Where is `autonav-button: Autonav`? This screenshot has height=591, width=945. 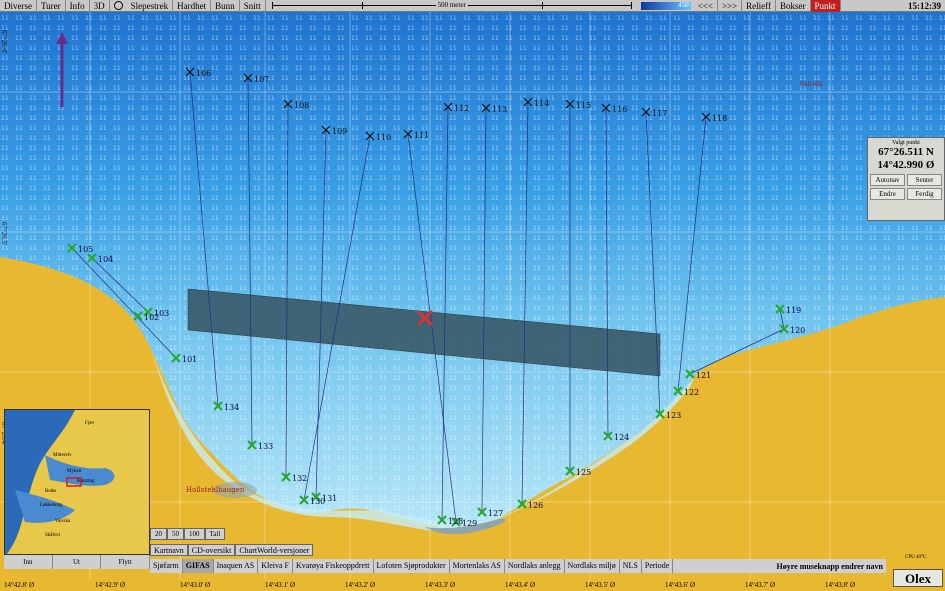 autonav-button: Autonav is located at coordinates (887, 180).